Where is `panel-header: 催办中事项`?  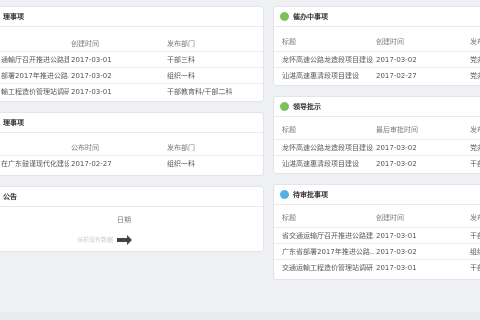 panel-header: 催办中事项 is located at coordinates (377, 17).